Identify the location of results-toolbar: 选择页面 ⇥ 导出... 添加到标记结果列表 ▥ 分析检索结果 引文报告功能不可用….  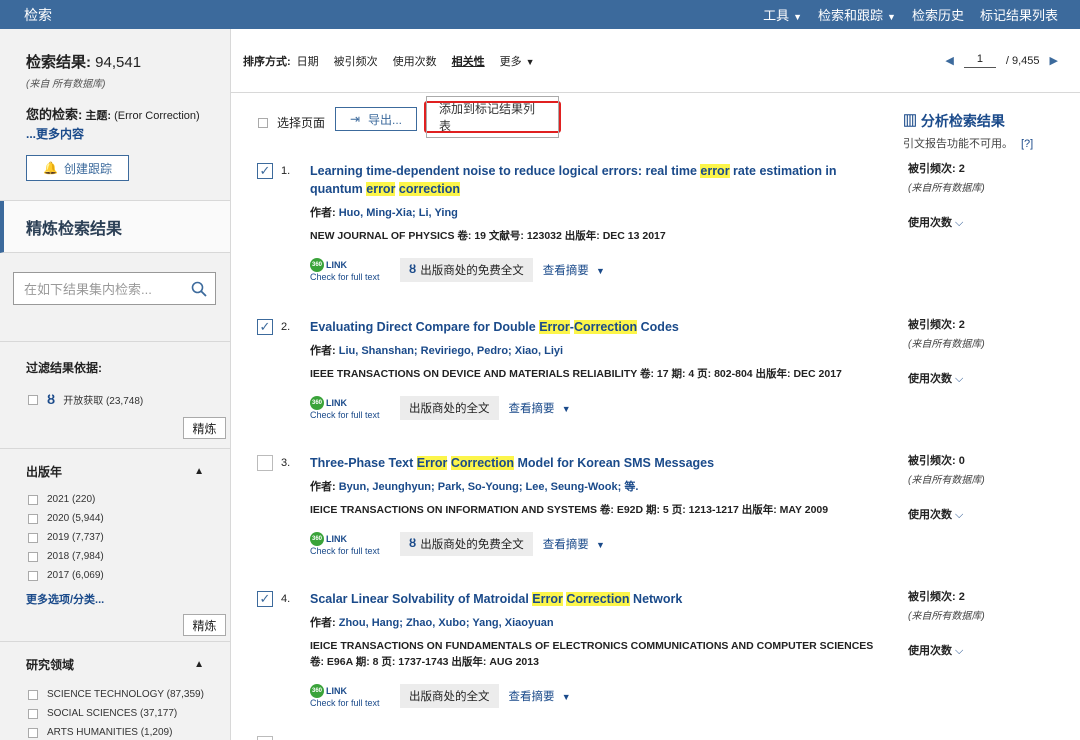
(655, 121).